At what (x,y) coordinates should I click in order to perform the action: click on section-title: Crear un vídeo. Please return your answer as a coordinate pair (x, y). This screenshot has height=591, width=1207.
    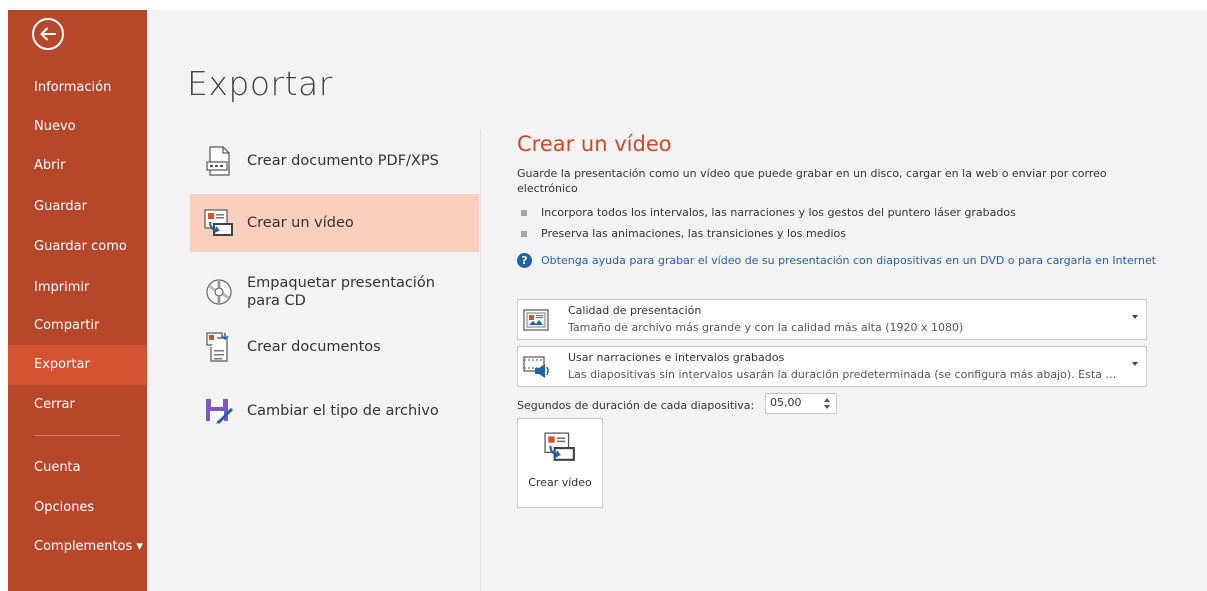
    Looking at the image, I should click on (594, 144).